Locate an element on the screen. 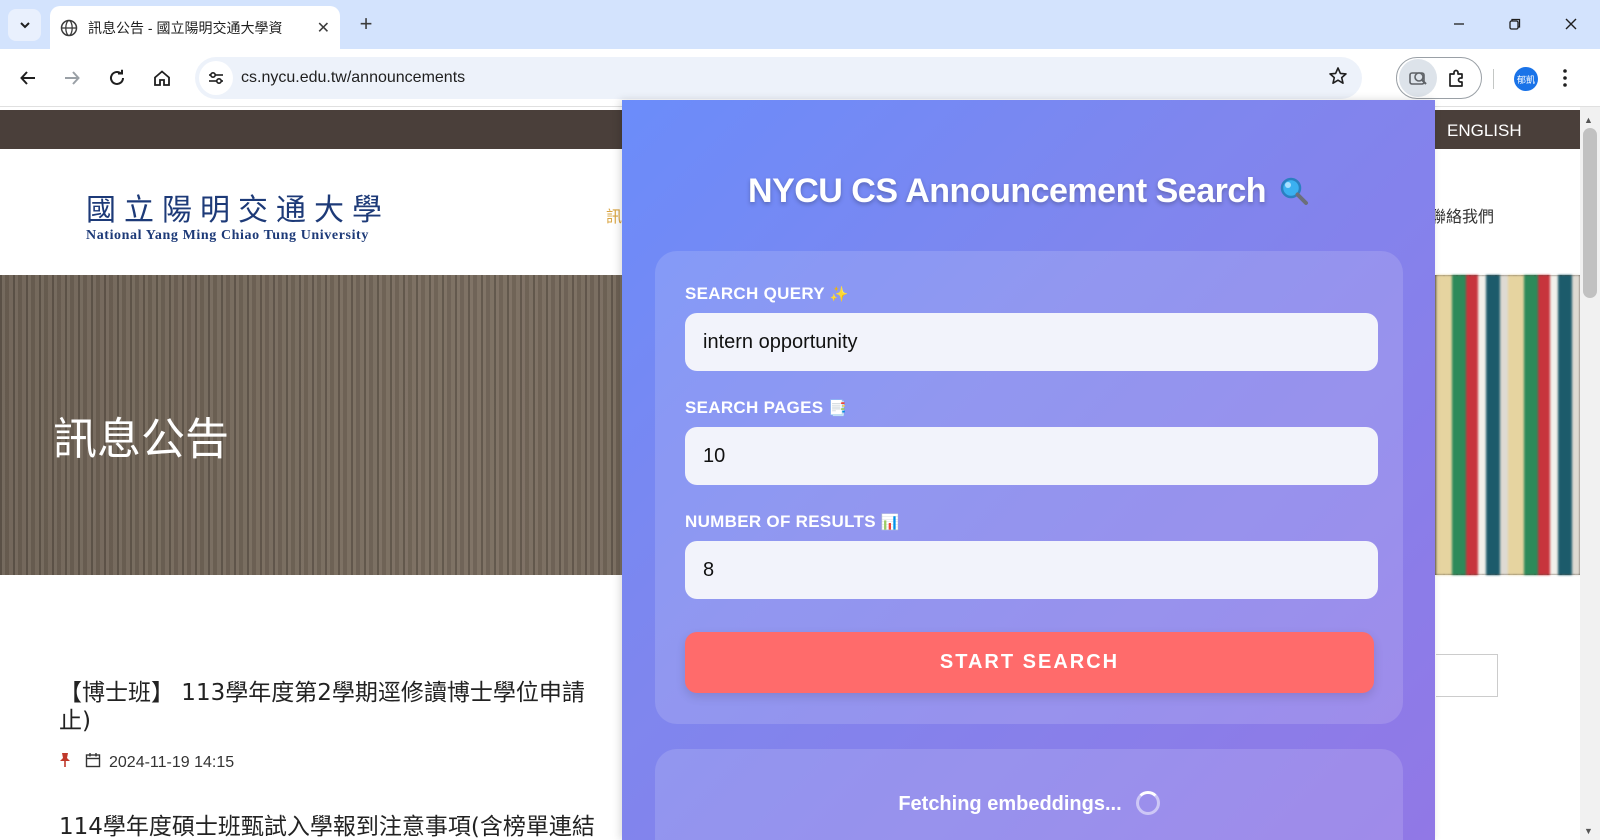  forward-button is located at coordinates (72, 78).